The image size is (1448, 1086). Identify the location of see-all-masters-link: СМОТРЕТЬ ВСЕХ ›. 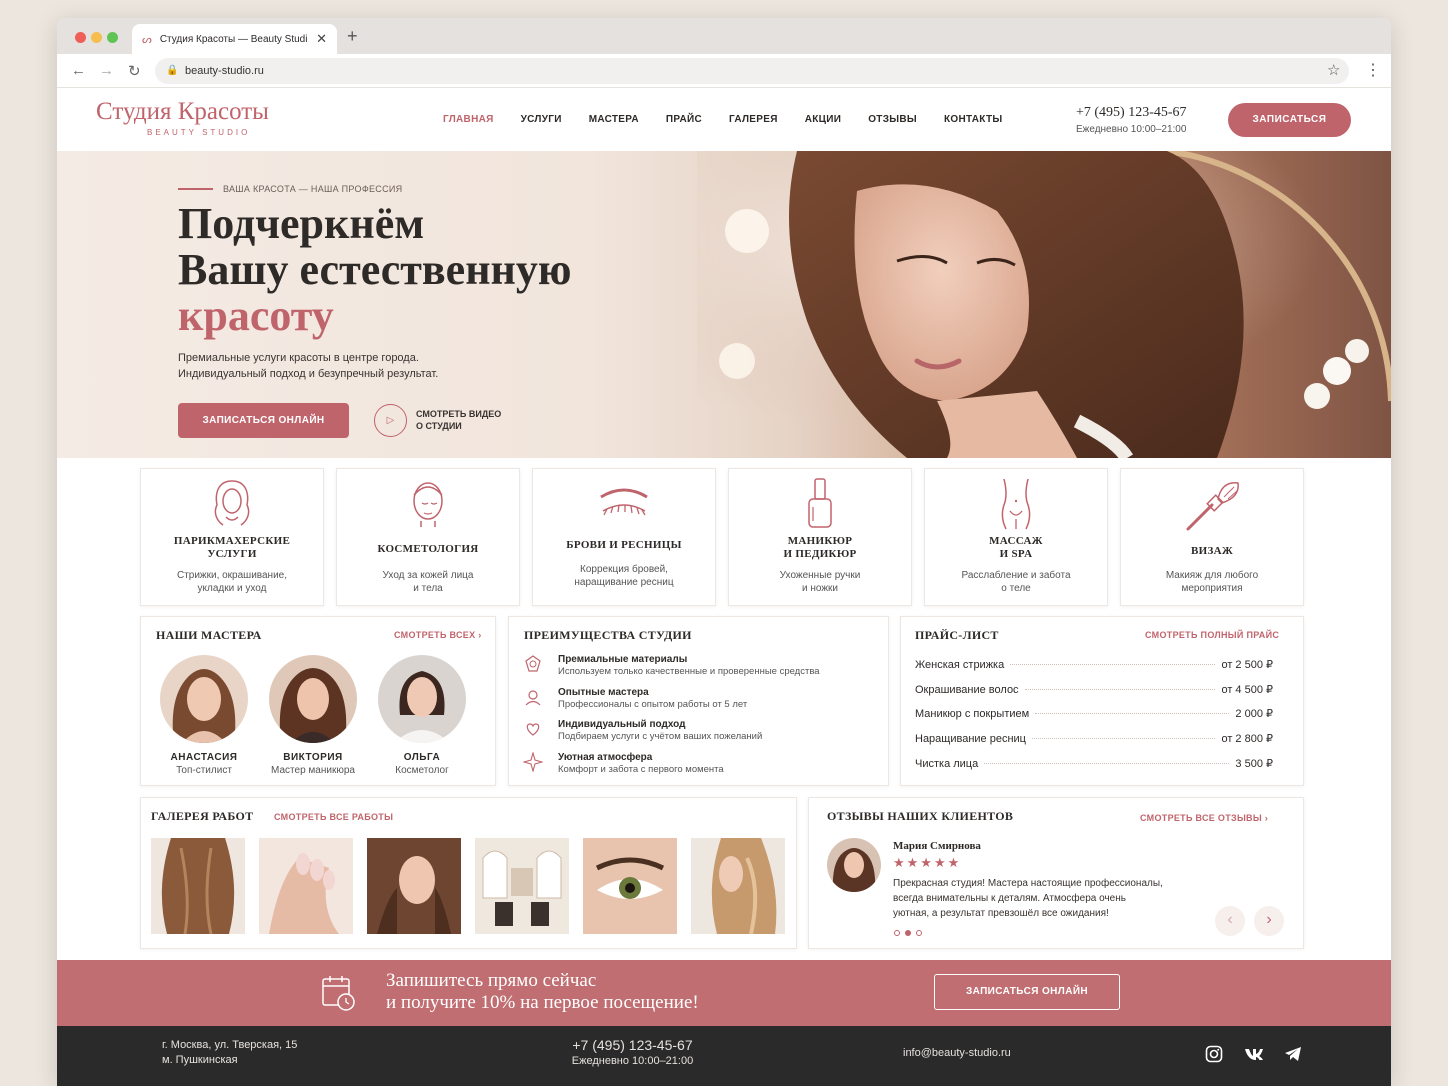
(438, 635).